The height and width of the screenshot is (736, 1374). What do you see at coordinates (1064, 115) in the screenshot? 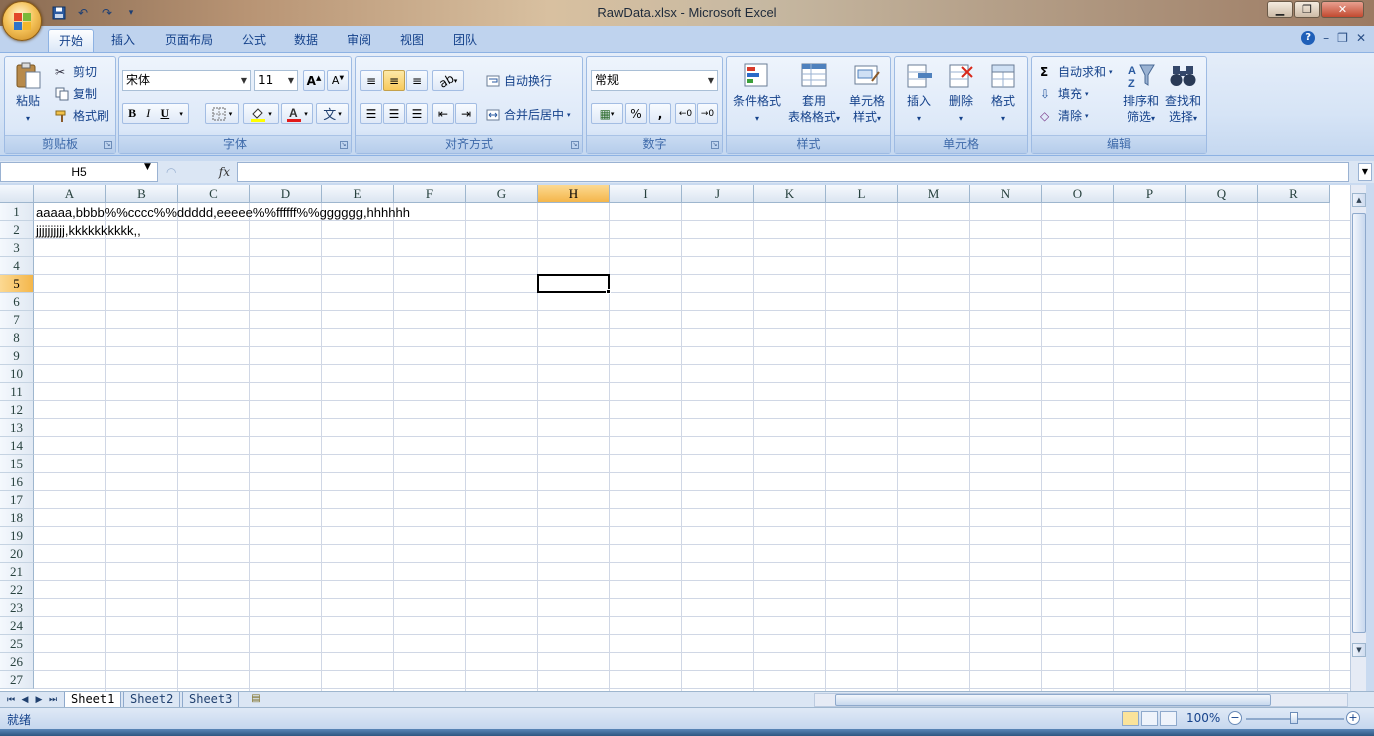
I see `clear-button: ◇ 清除 ▾` at bounding box center [1064, 115].